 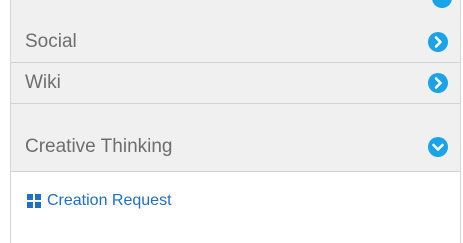 What do you see at coordinates (34, 201) in the screenshot?
I see `grid-icon` at bounding box center [34, 201].